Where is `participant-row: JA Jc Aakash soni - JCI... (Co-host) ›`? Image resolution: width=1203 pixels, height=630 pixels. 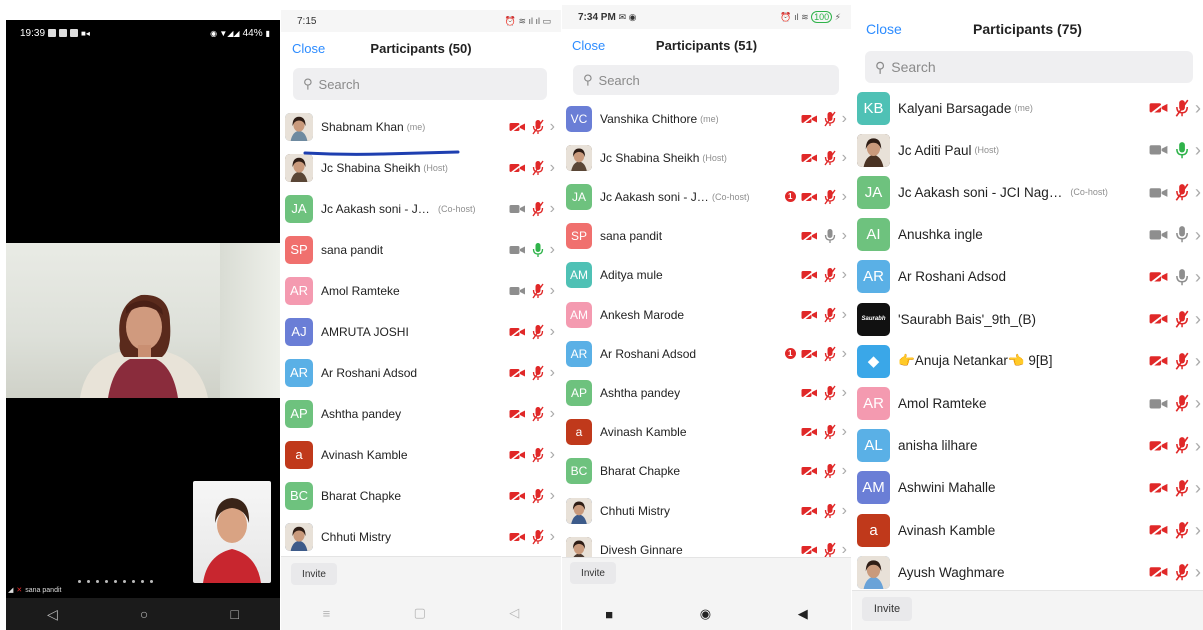
participant-row: JA Jc Aakash soni - JCI... (Co-host) › is located at coordinates (421, 208).